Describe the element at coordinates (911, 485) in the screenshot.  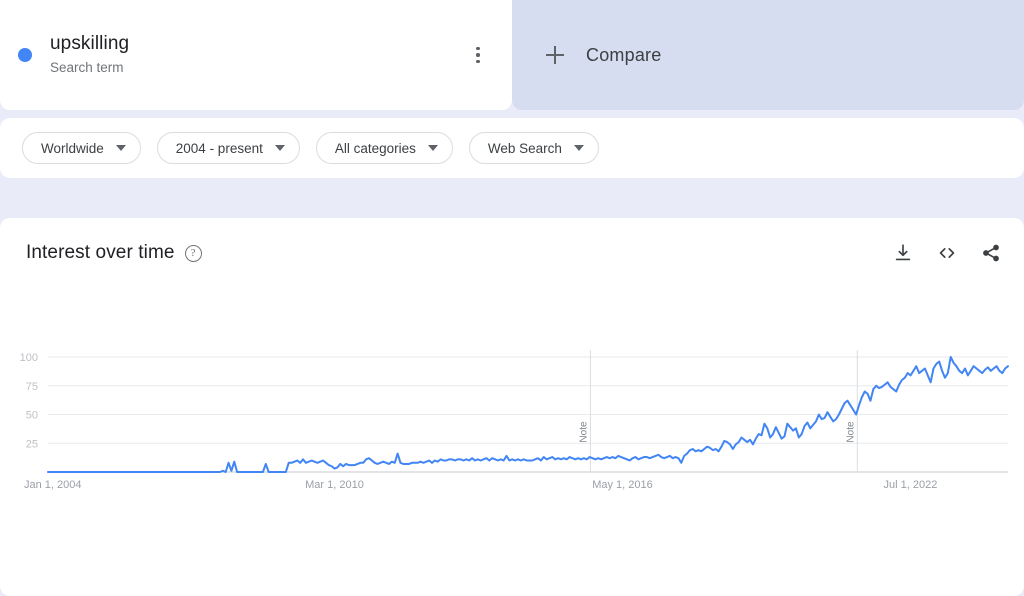
I see `x-axis-tick: Jul 1, 2022` at that location.